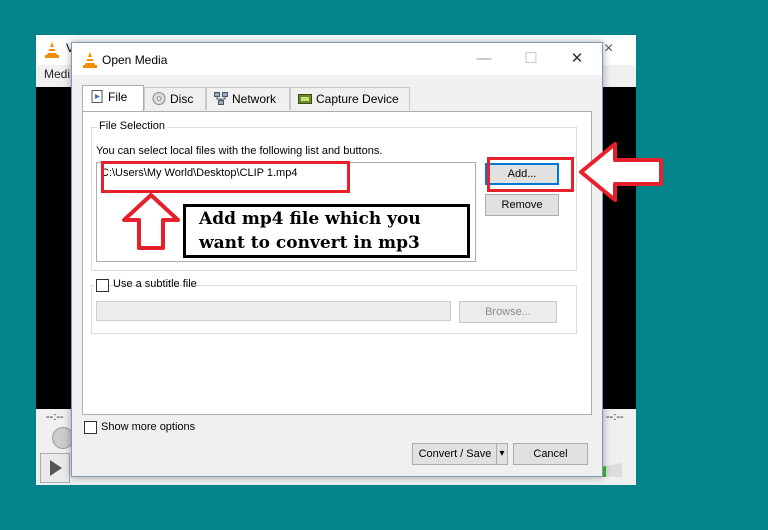  Describe the element at coordinates (225, 177) in the screenshot. I see `file-path-highlight` at that location.